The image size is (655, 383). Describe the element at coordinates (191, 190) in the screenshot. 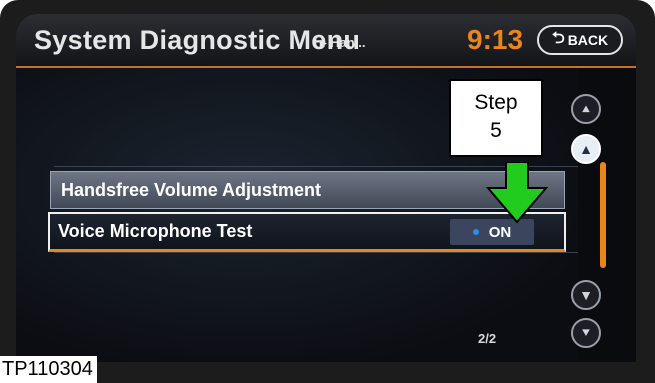

I see `menu-item-label: Handsfree Volume Adjustment` at that location.